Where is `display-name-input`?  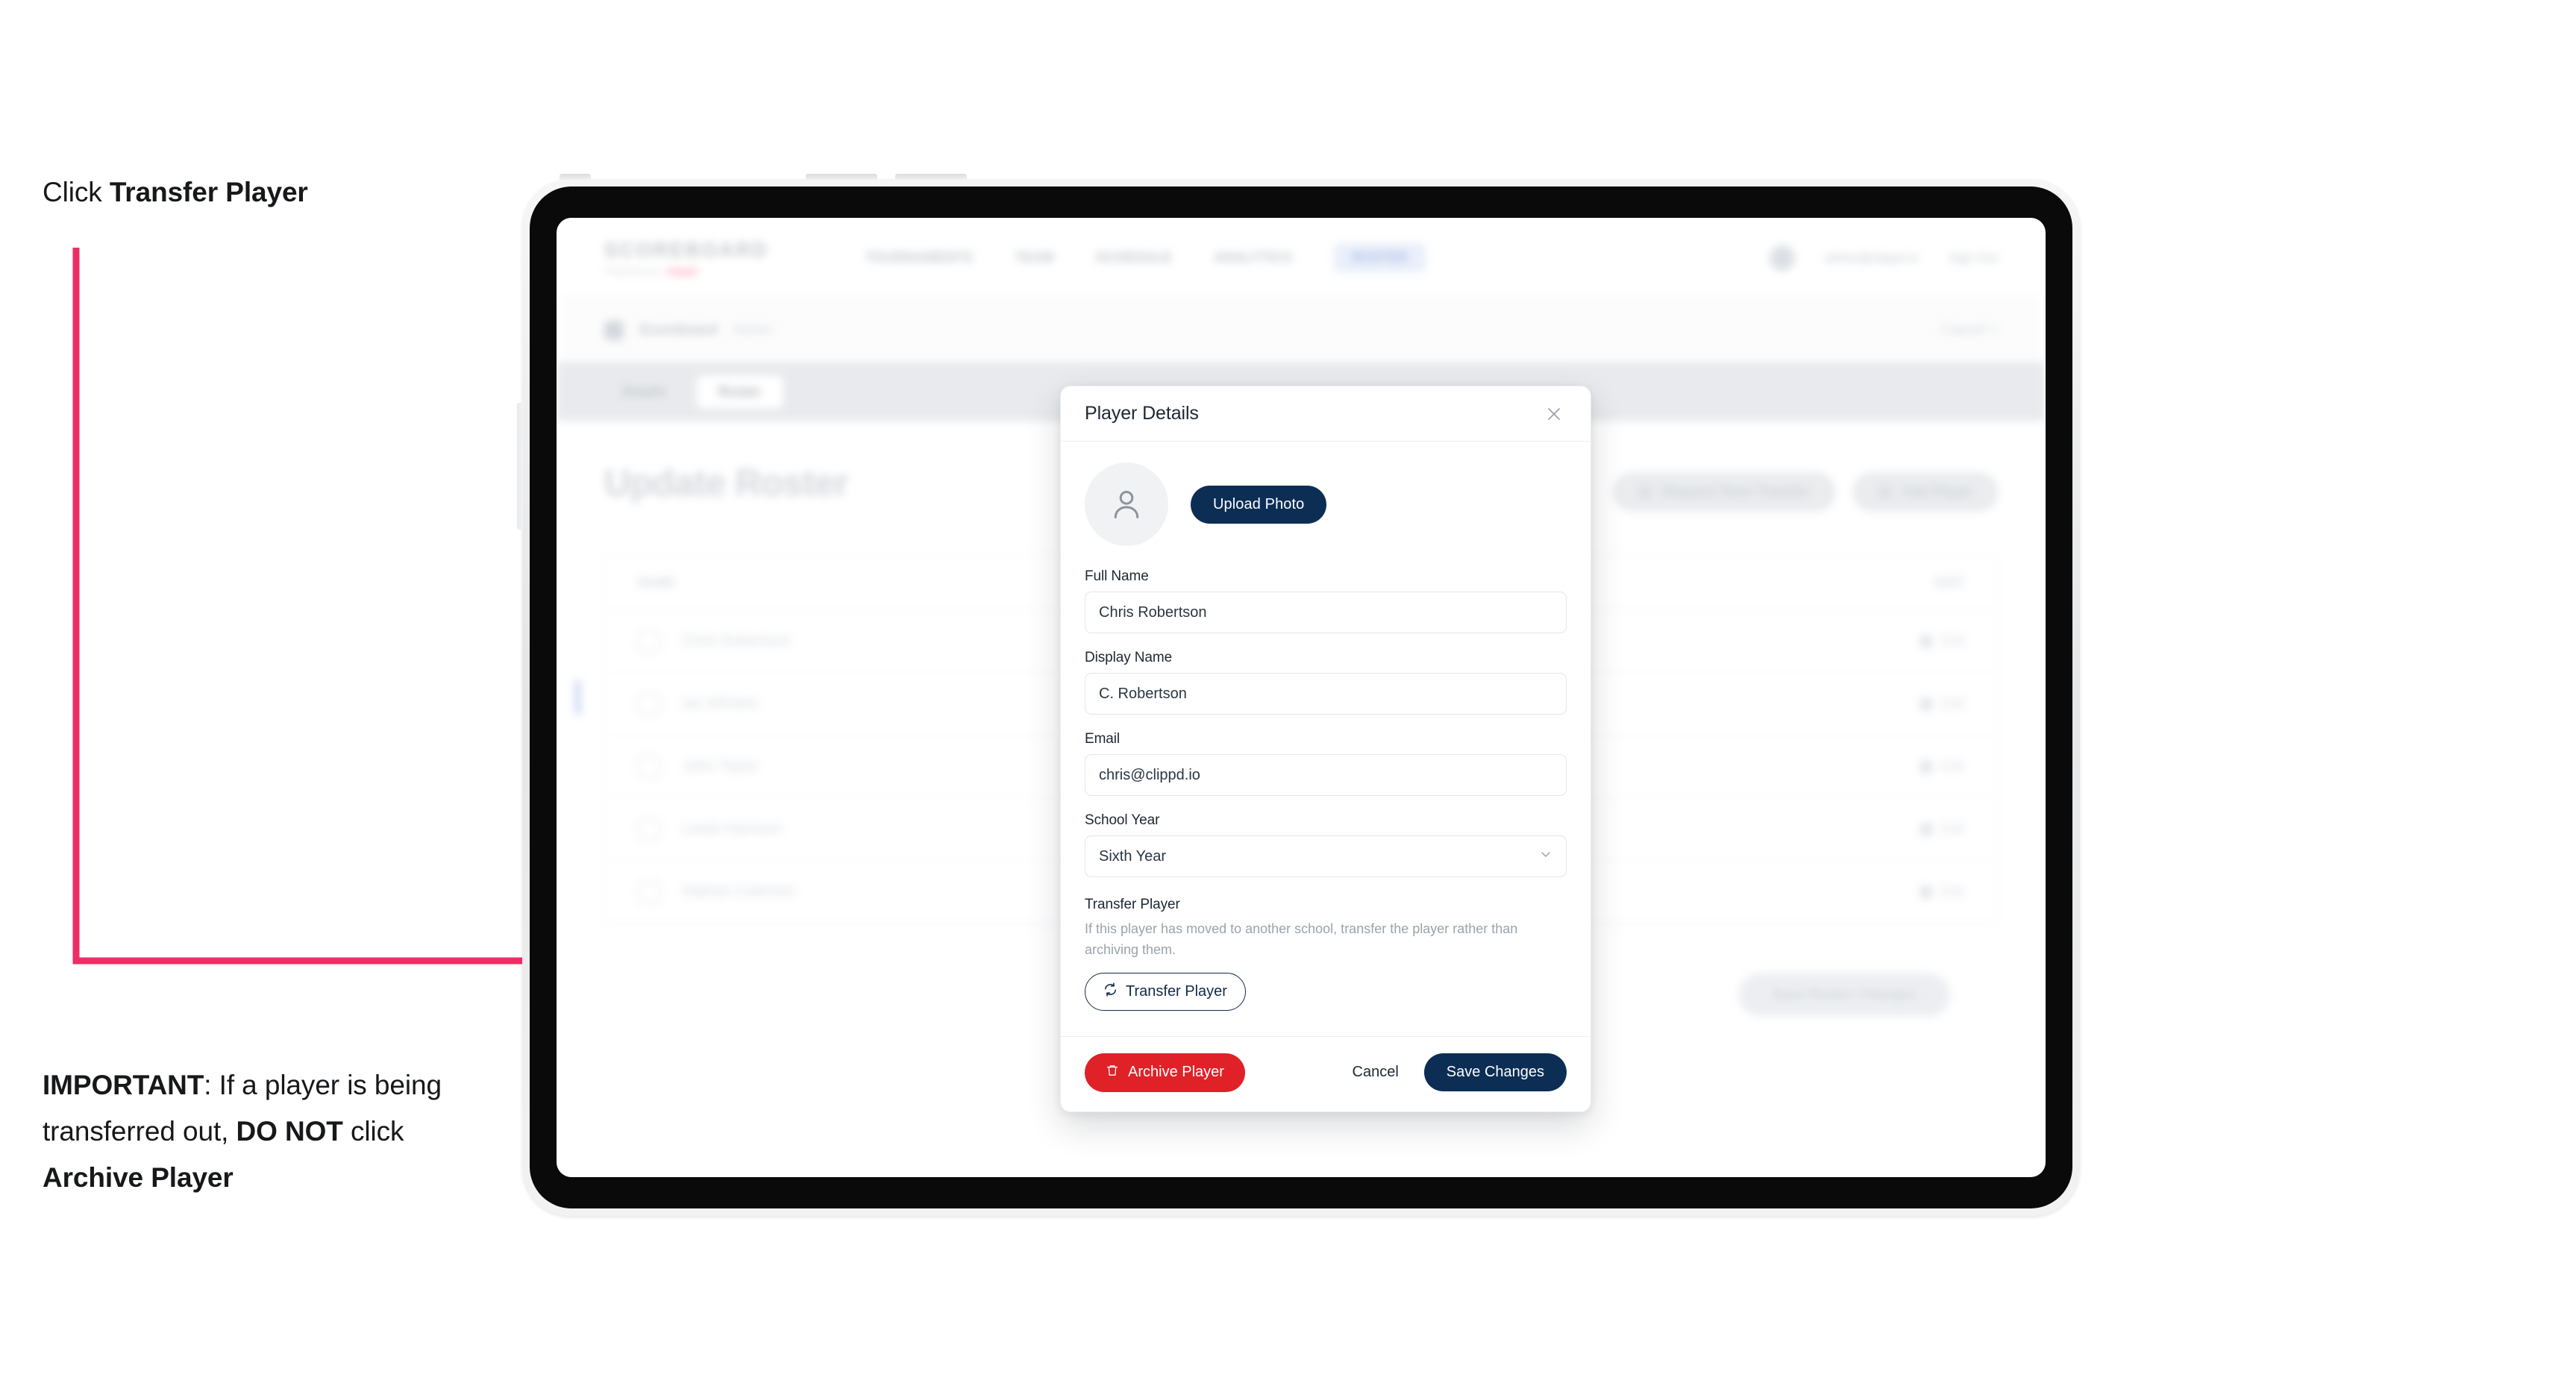 display-name-input is located at coordinates (1326, 694).